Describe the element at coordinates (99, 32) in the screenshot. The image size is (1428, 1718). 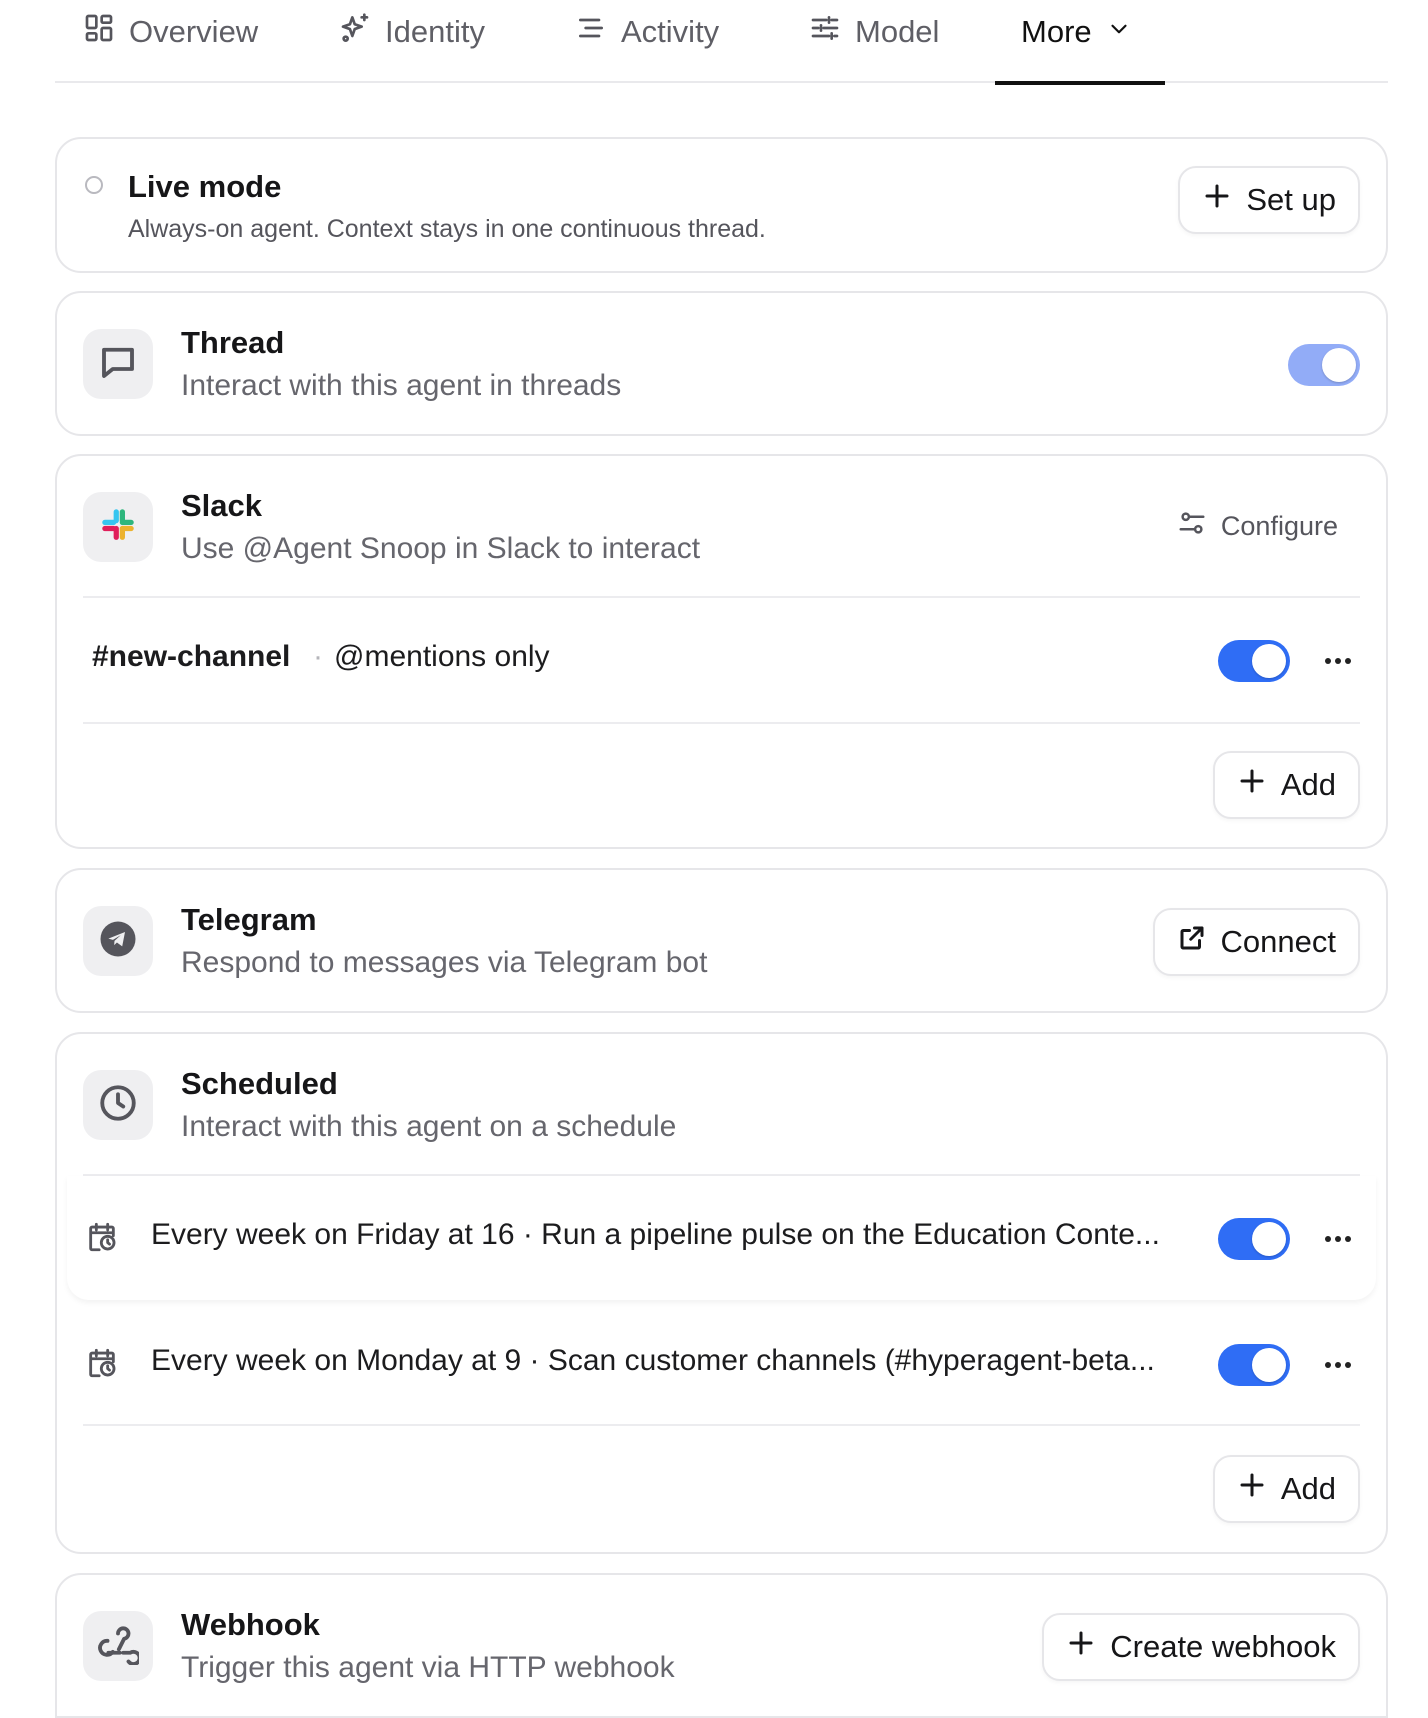
I see `layout-grid-icon` at that location.